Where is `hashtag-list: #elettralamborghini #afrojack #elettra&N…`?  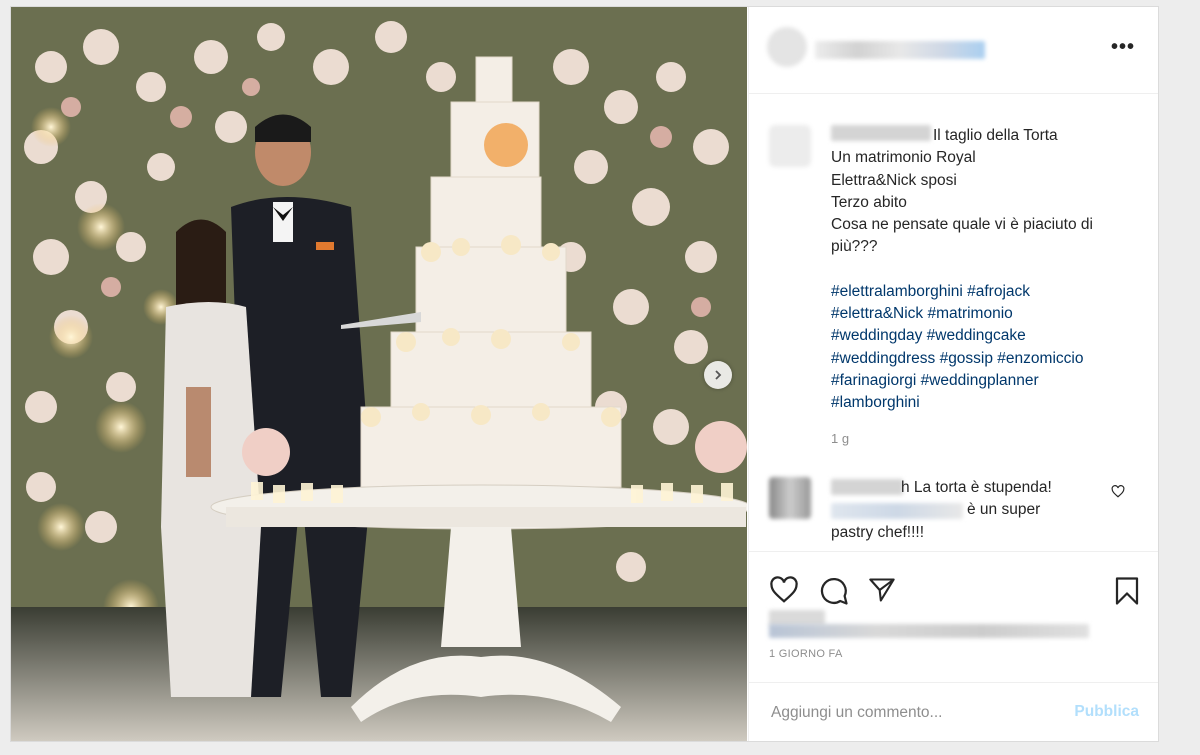 hashtag-list: #elettralamborghini #afrojack #elettra&N… is located at coordinates (981, 348).